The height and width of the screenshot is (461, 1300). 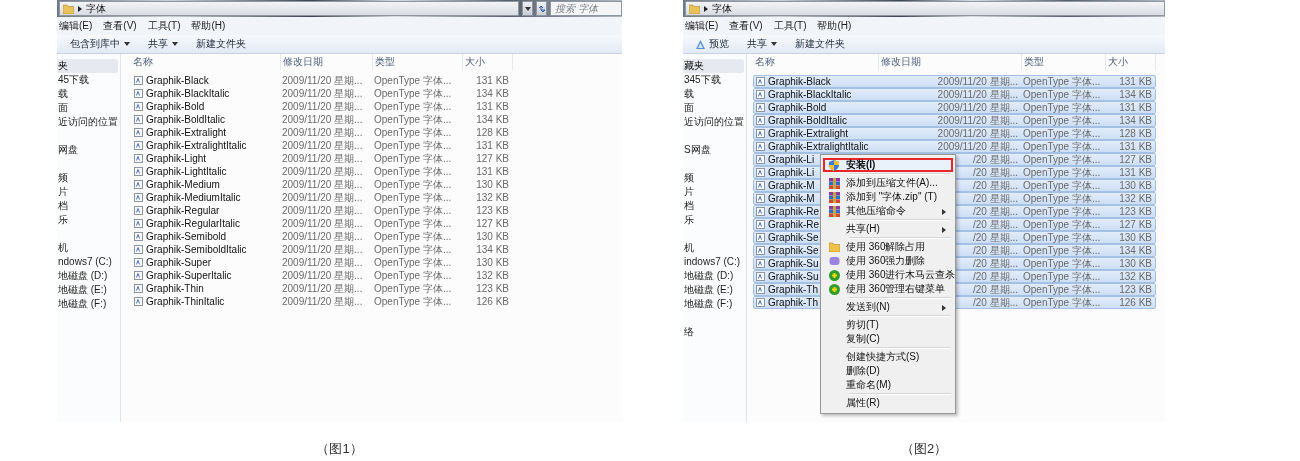 What do you see at coordinates (189, 275) in the screenshot?
I see `file-name: Graphik-SuperItalic` at bounding box center [189, 275].